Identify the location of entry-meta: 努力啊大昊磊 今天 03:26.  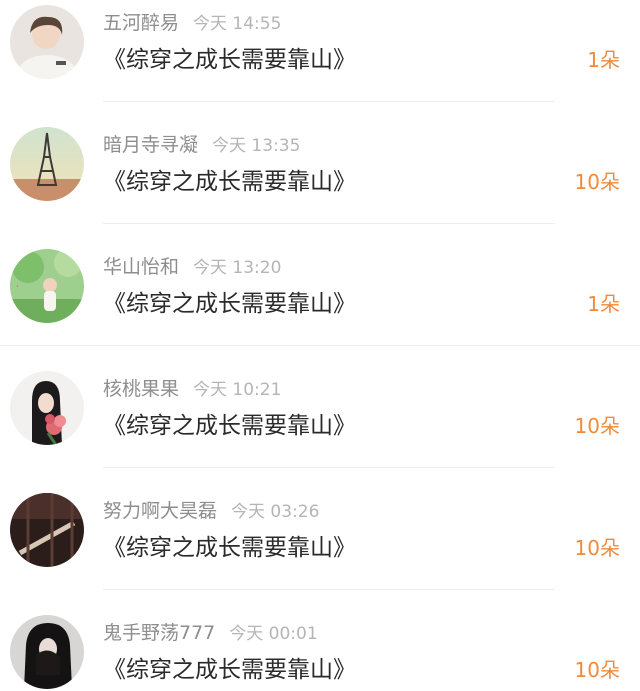
(211, 511).